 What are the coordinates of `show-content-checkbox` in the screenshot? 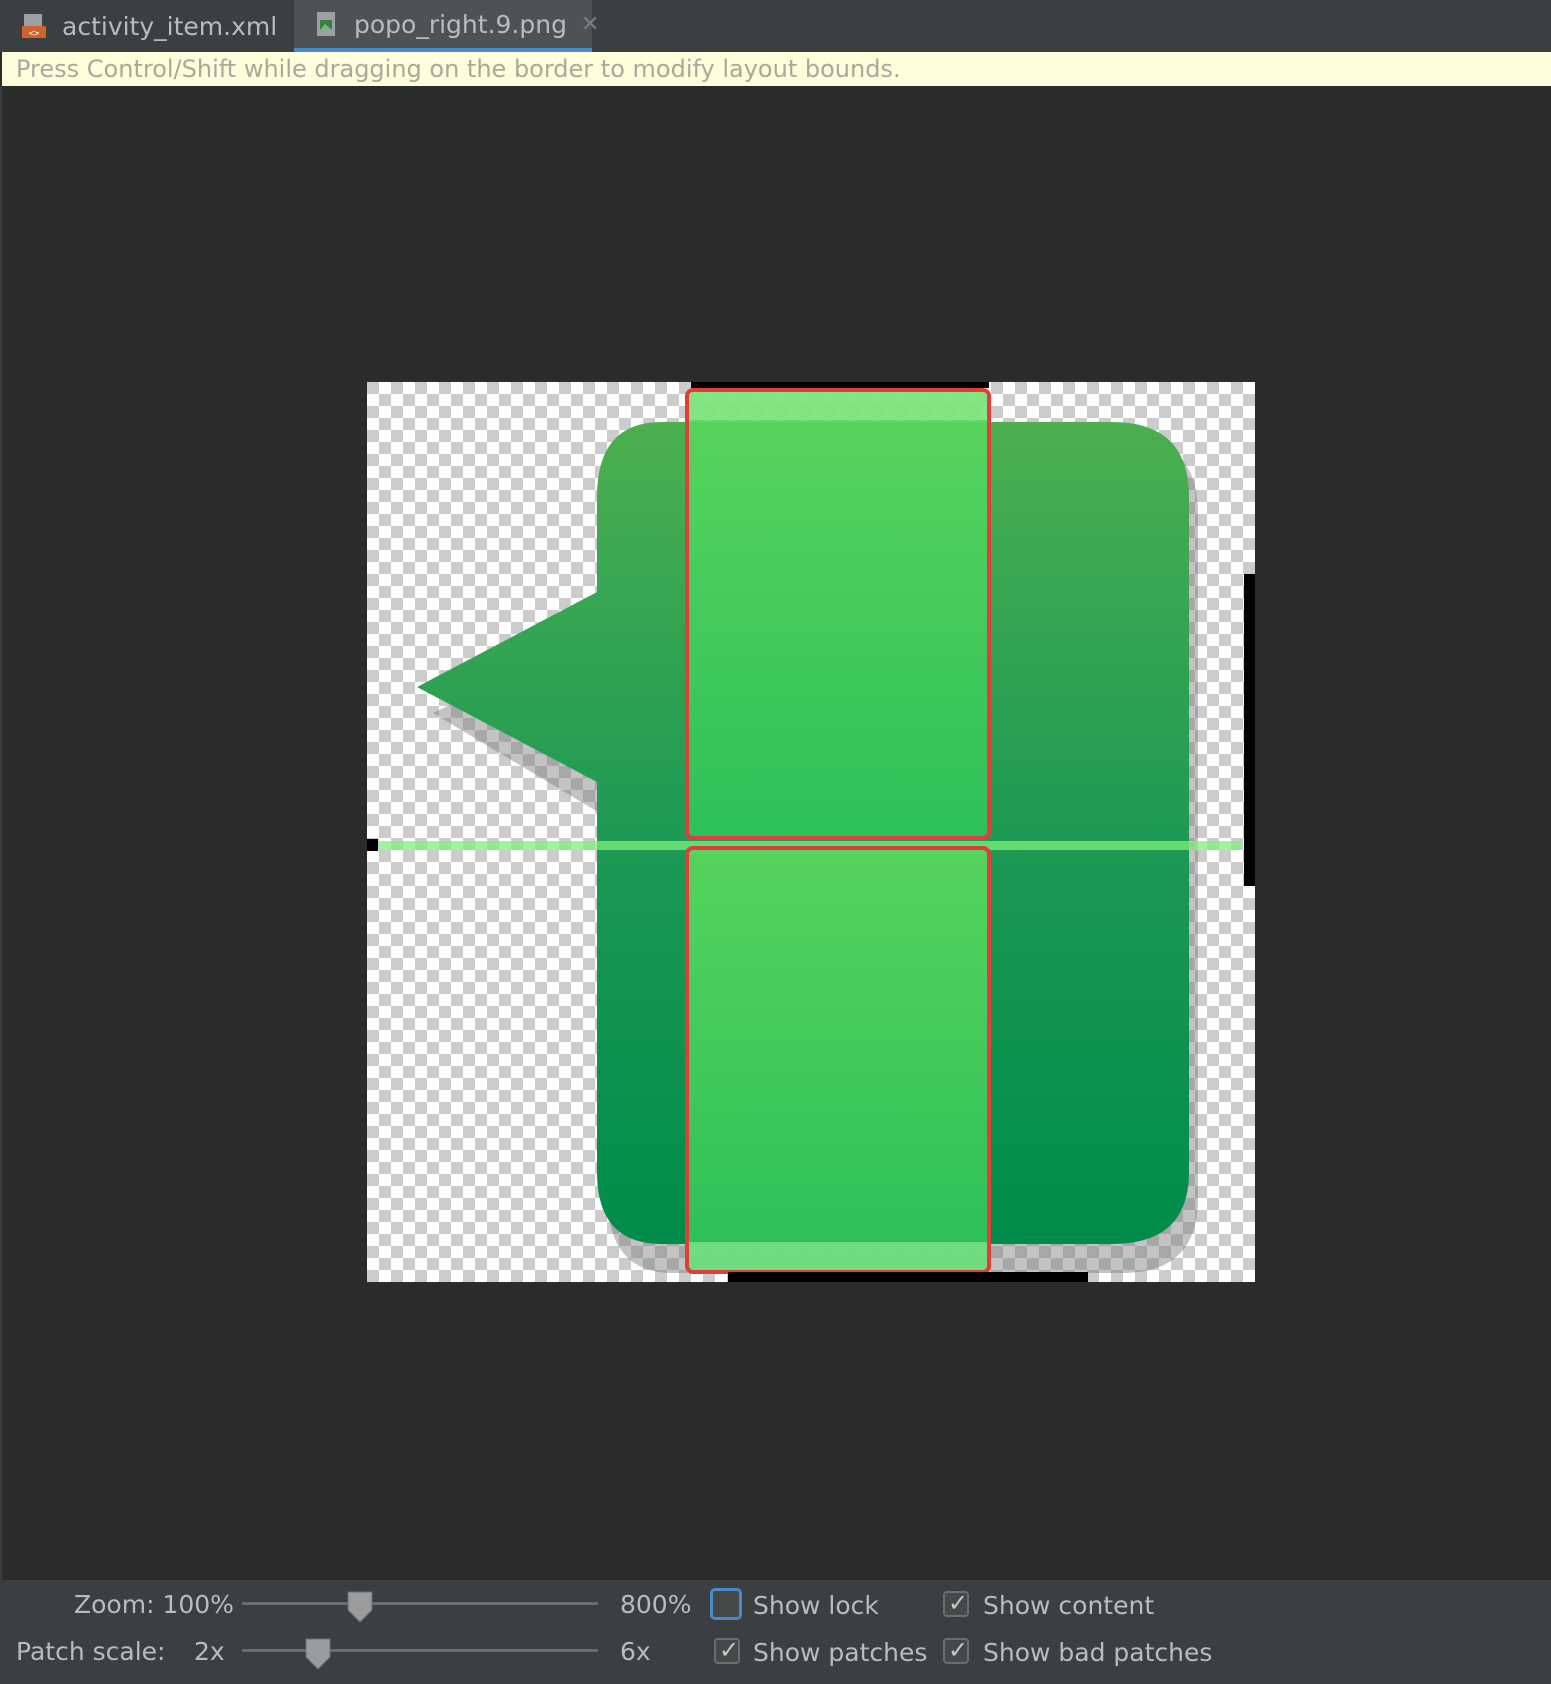 It's located at (956, 1603).